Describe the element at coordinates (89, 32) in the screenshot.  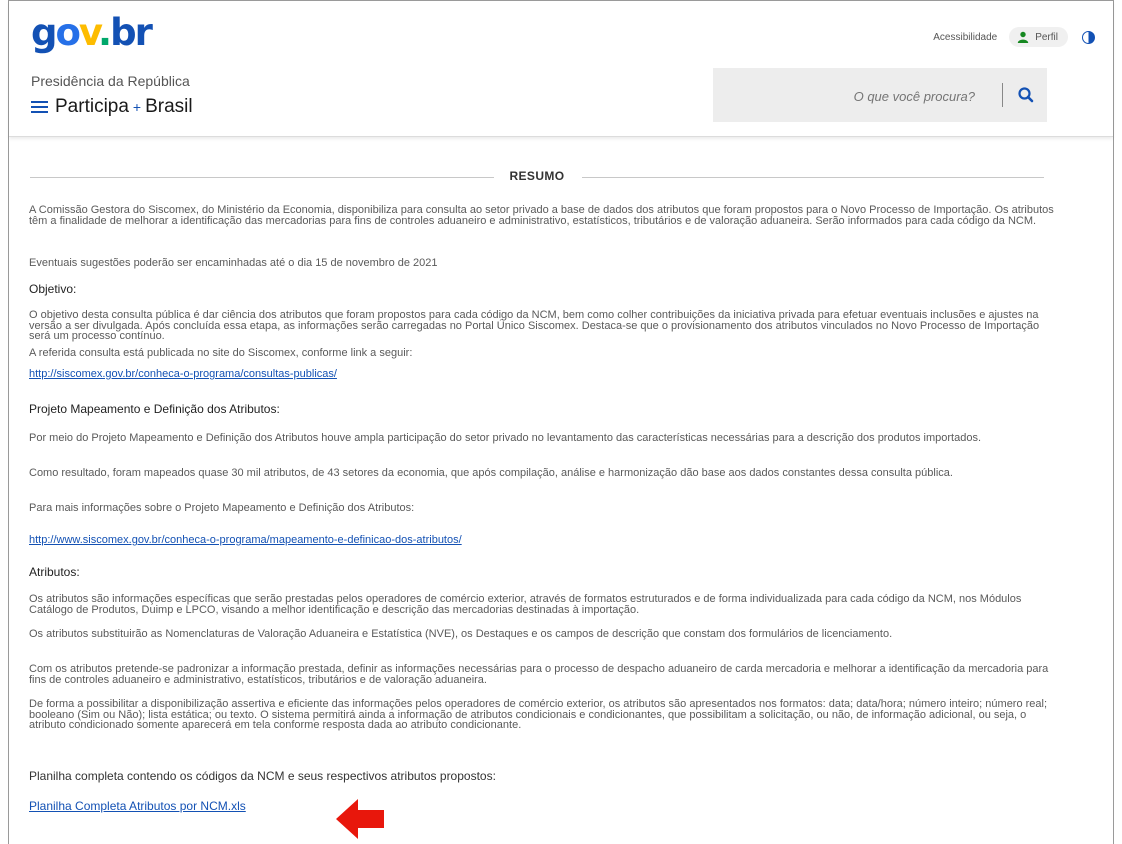
I see `logo-letter-v: v` at that location.